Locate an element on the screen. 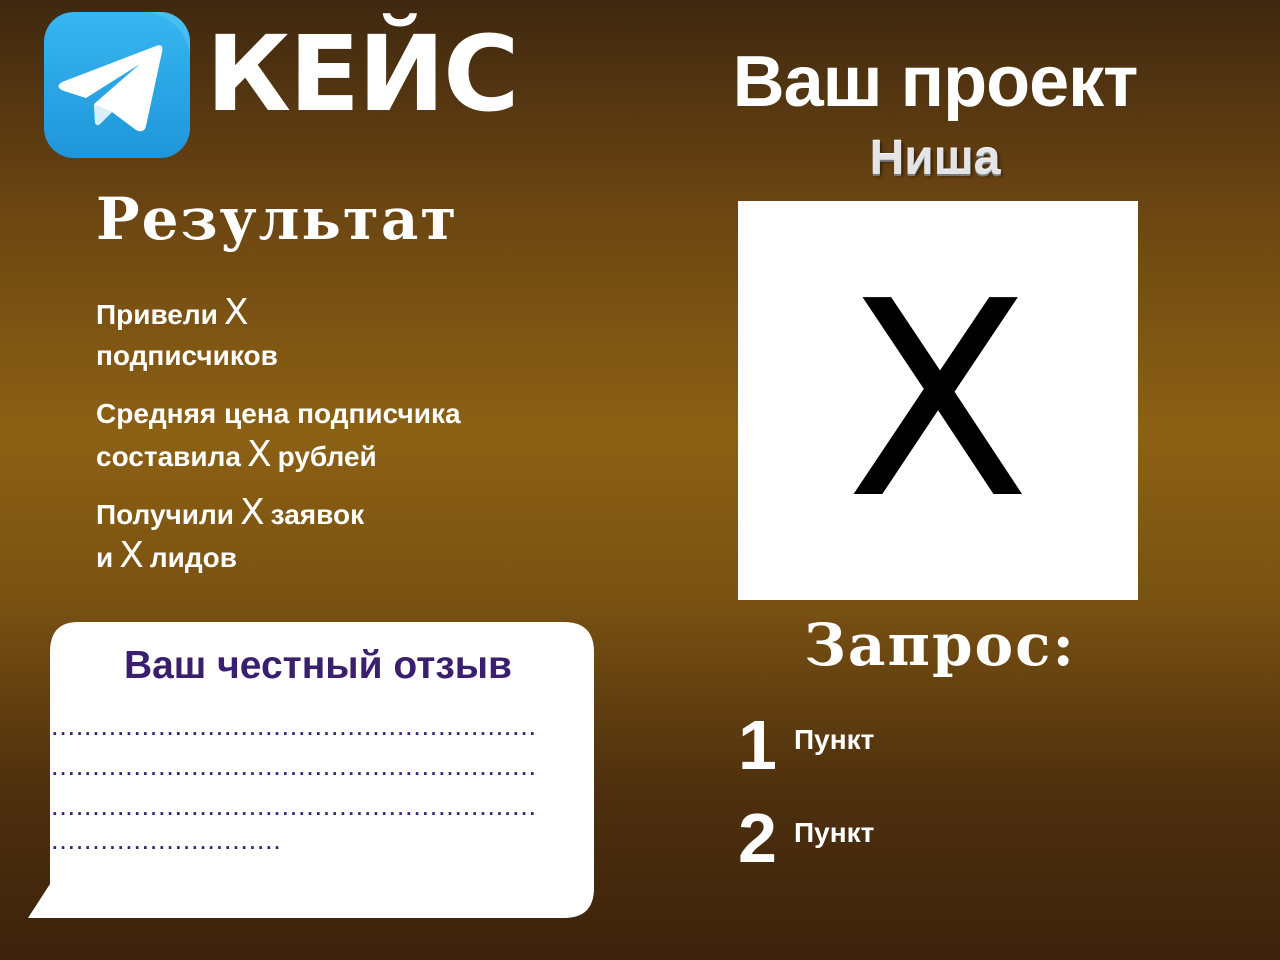 The image size is (1280, 960). result-item-text: рублей is located at coordinates (327, 456).